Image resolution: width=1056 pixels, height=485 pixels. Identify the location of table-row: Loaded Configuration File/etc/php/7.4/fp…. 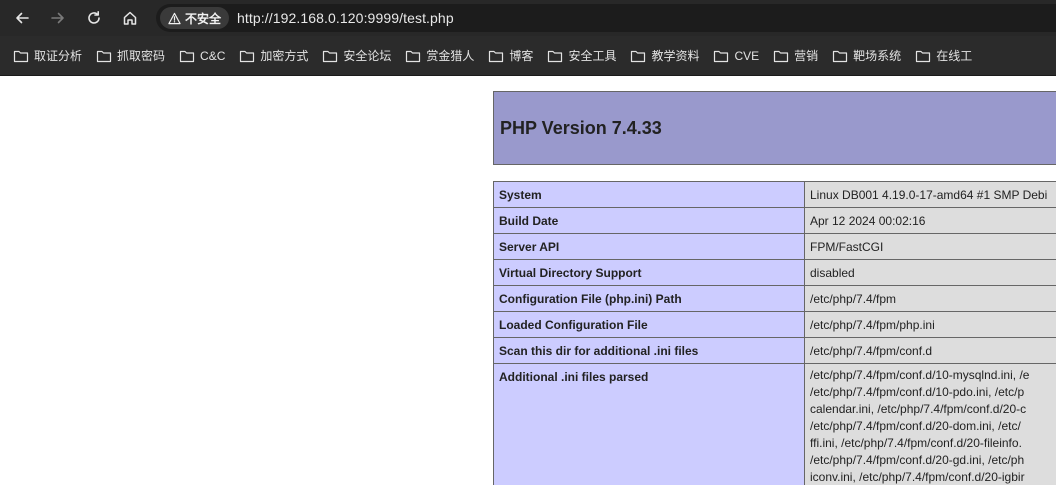
(774, 324).